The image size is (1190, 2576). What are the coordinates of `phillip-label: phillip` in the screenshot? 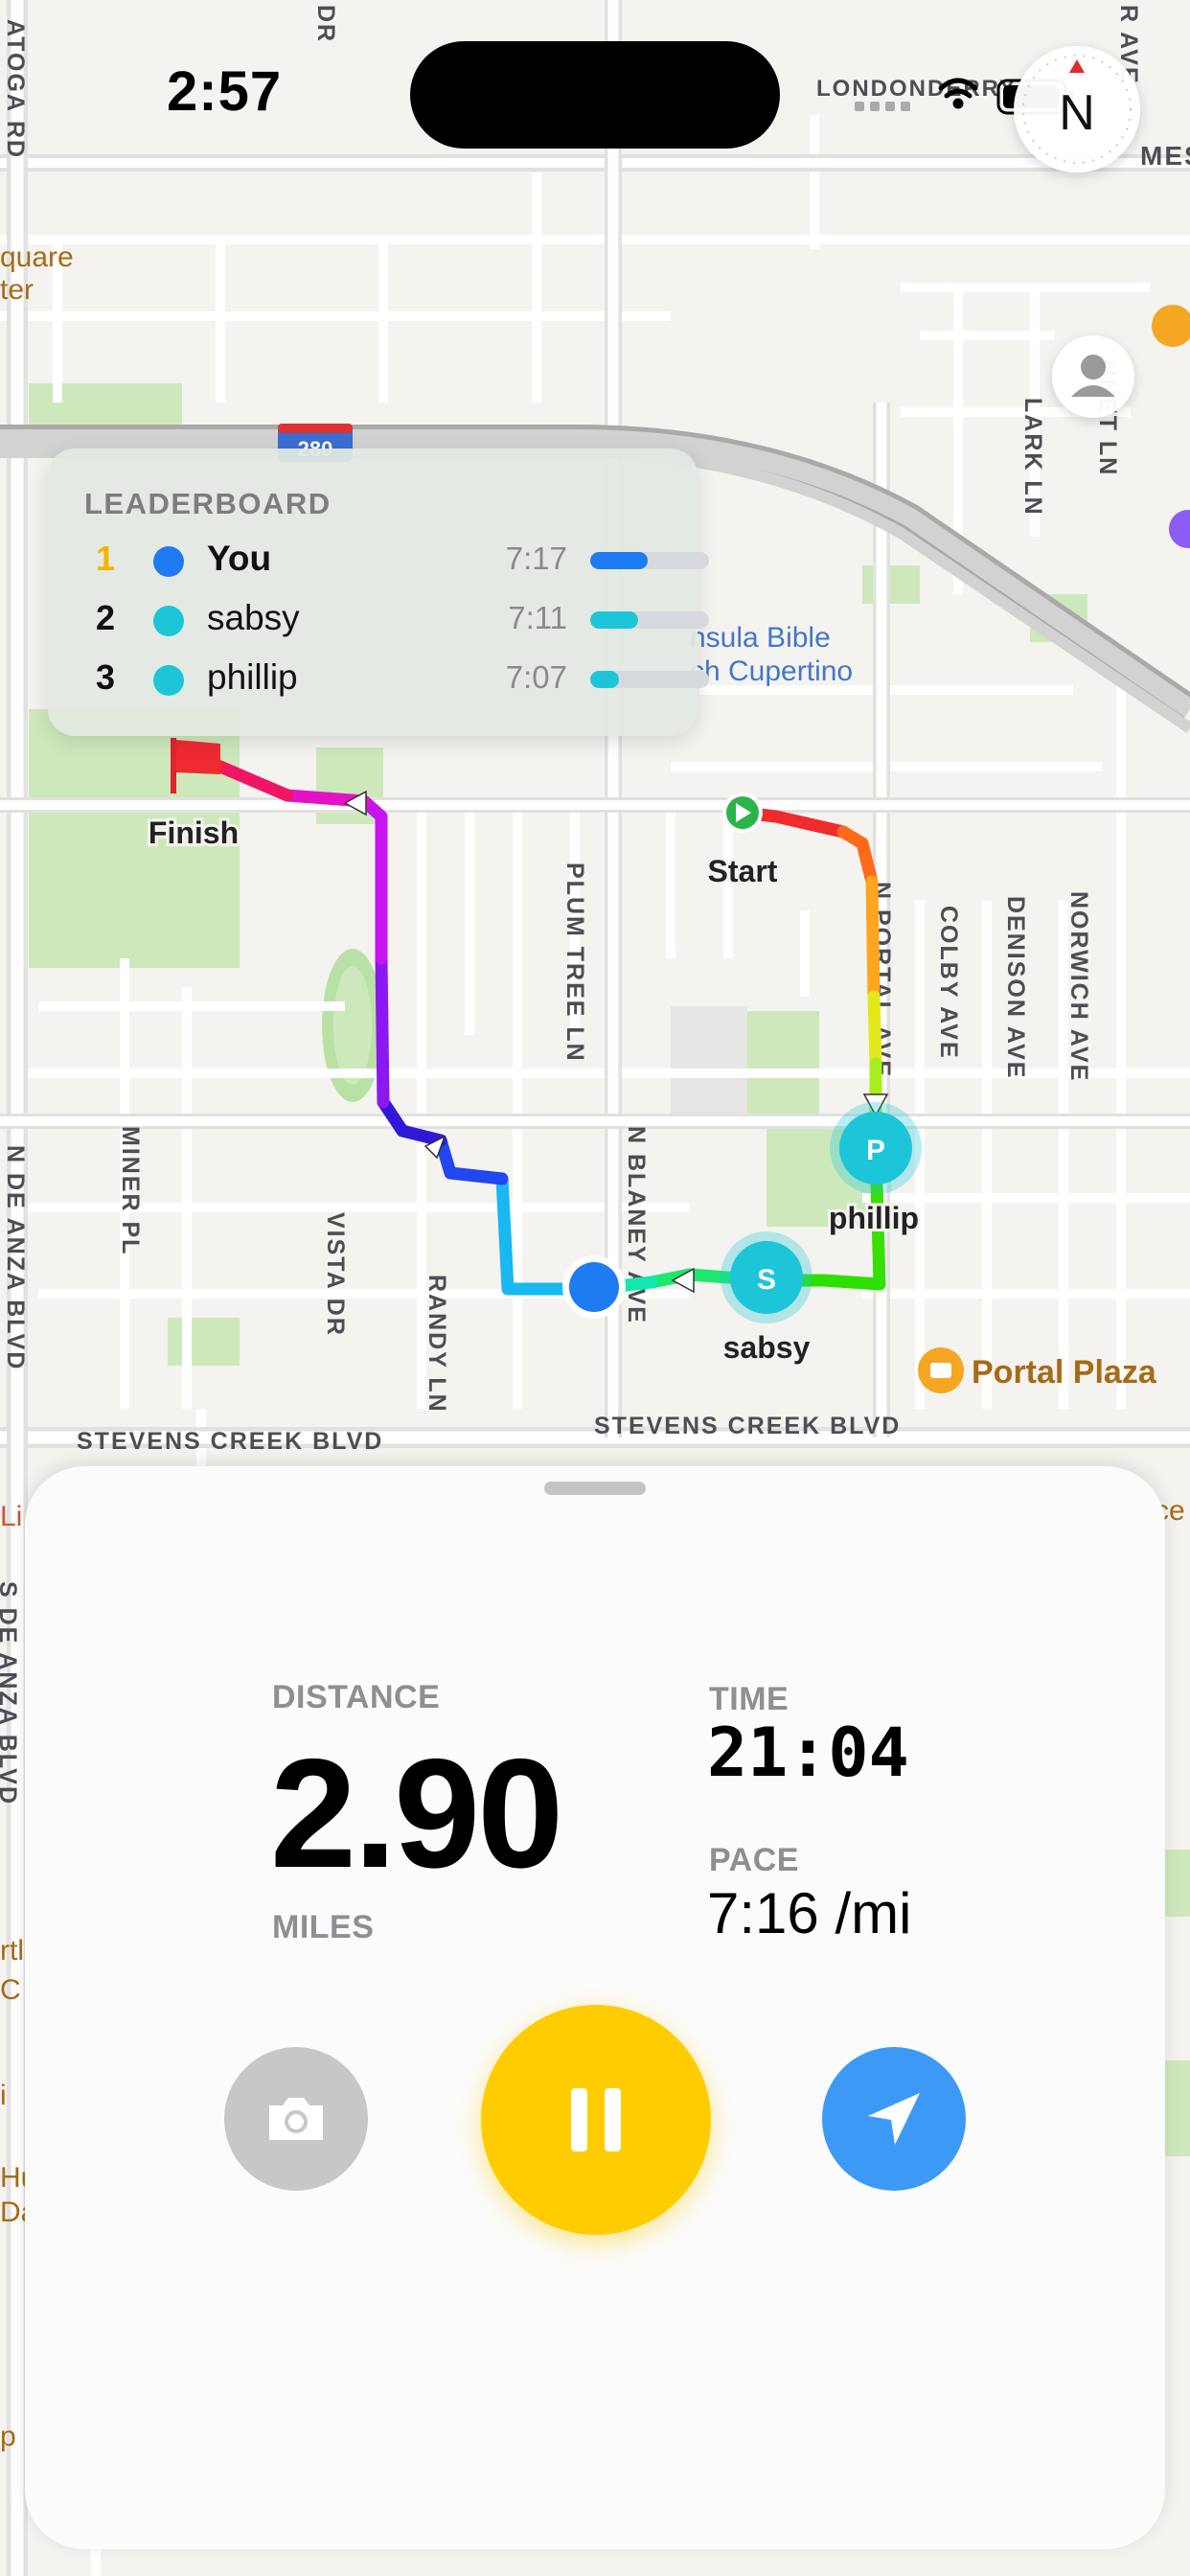 It's located at (874, 1218).